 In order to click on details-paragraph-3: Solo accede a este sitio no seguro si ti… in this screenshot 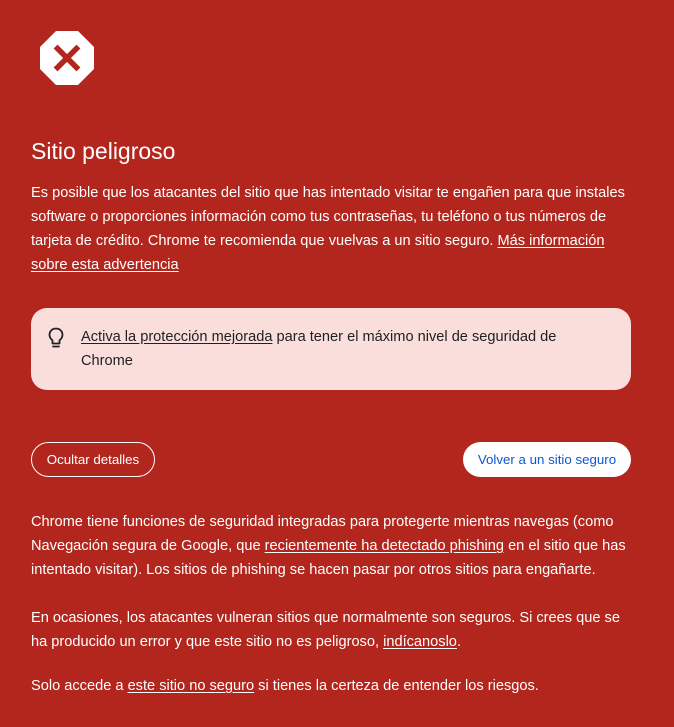, I will do `click(331, 686)`.